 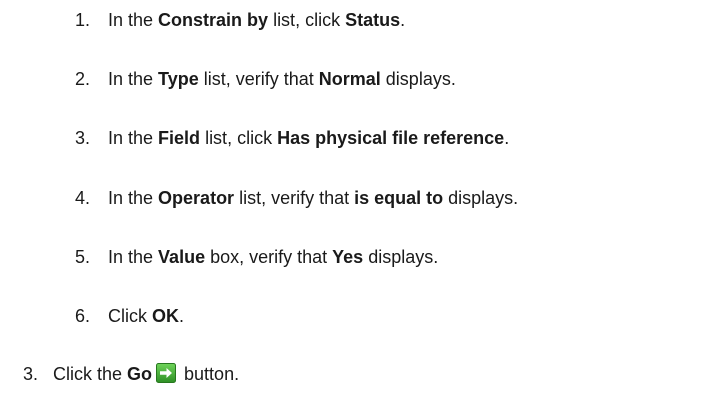 What do you see at coordinates (140, 374) in the screenshot?
I see `ui-term: Go` at bounding box center [140, 374].